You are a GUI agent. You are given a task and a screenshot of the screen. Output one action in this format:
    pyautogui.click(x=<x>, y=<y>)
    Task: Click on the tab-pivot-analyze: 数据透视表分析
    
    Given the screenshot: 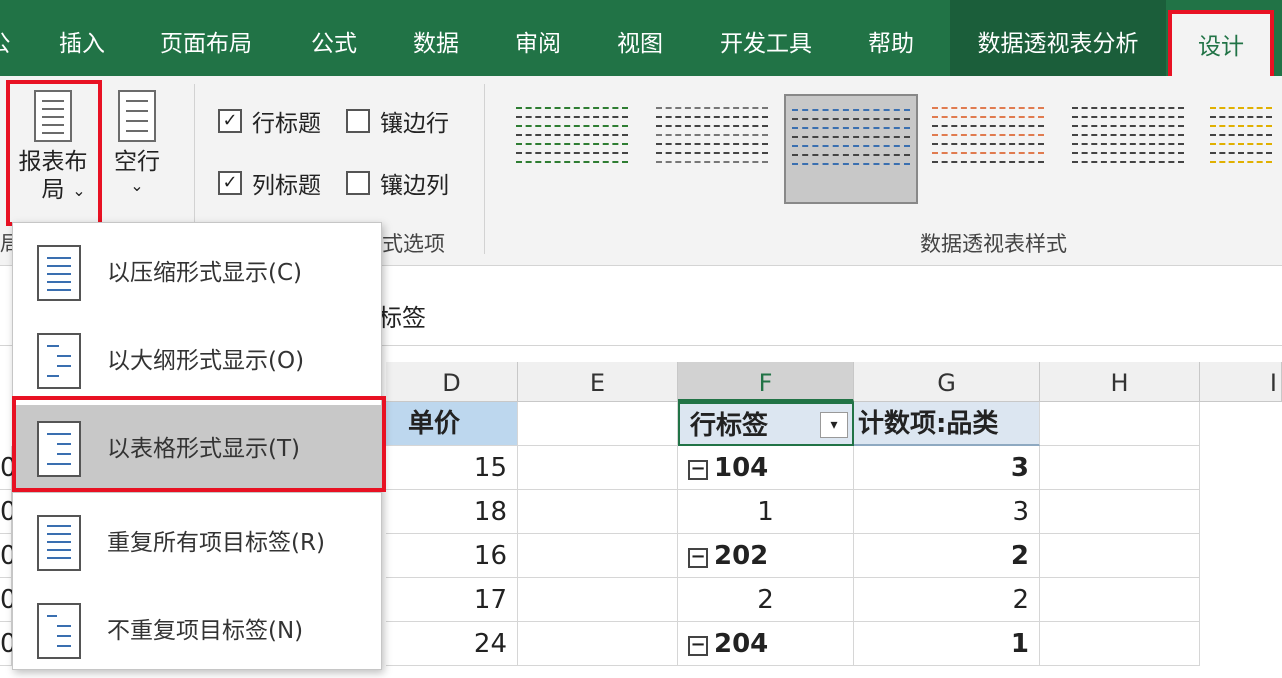 What is the action you would take?
    pyautogui.click(x=1058, y=38)
    